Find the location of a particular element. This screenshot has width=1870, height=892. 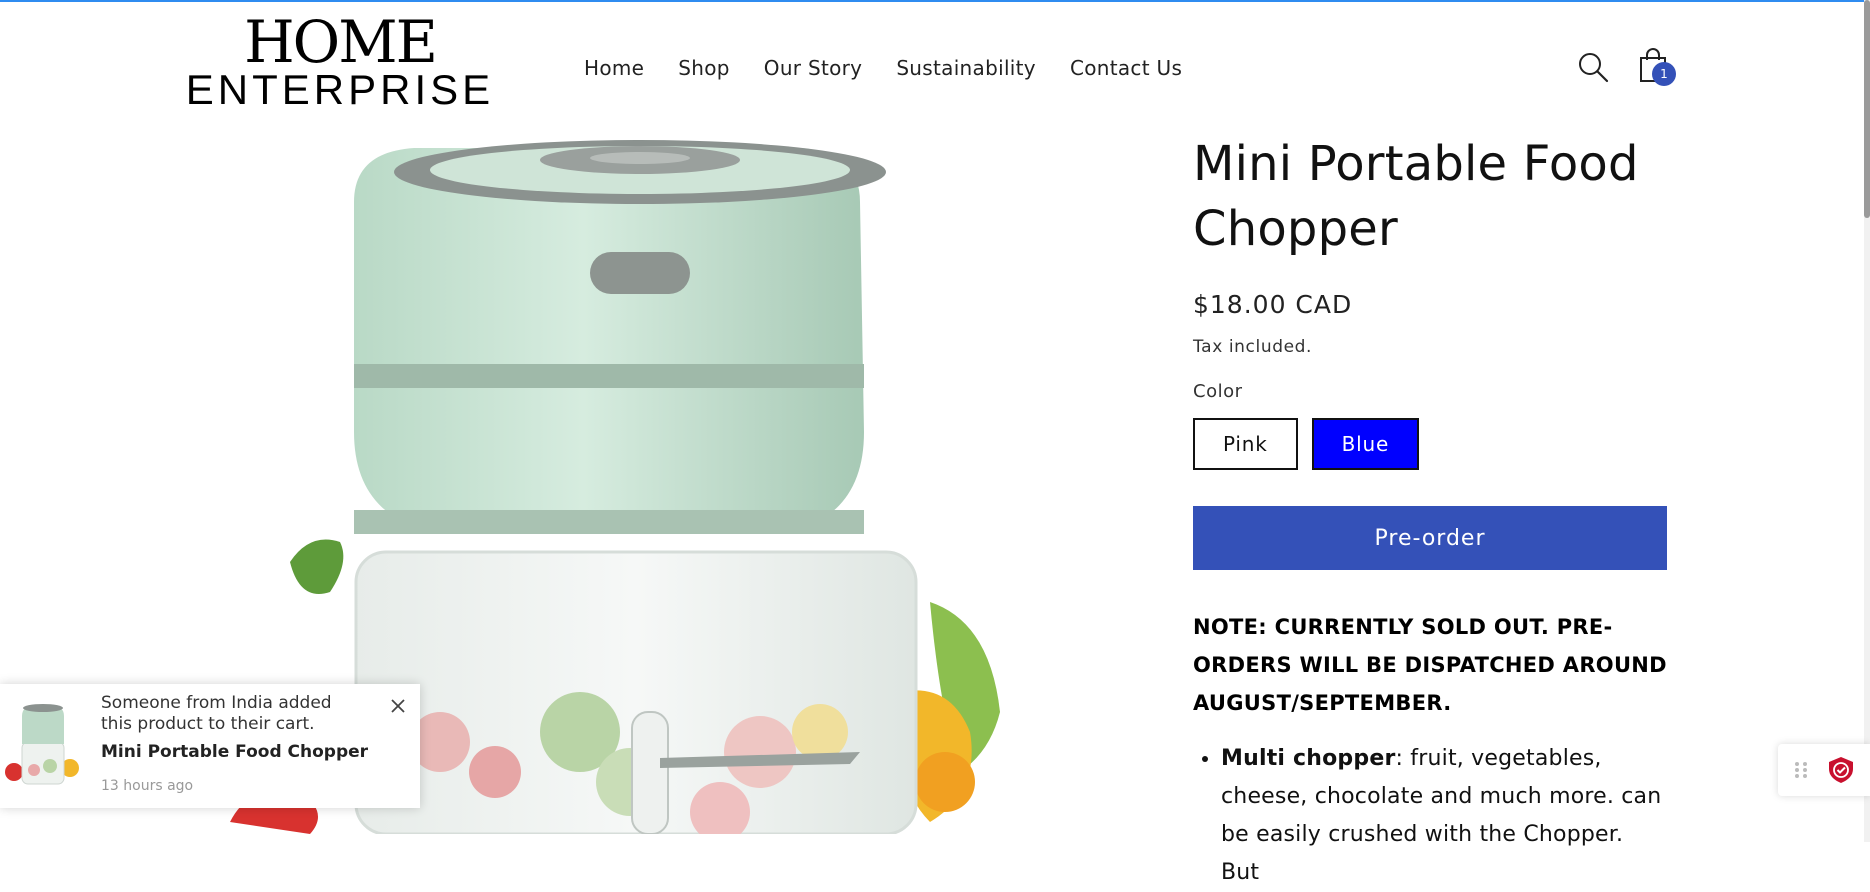

logo-line1: HOME is located at coordinates (341, 42).